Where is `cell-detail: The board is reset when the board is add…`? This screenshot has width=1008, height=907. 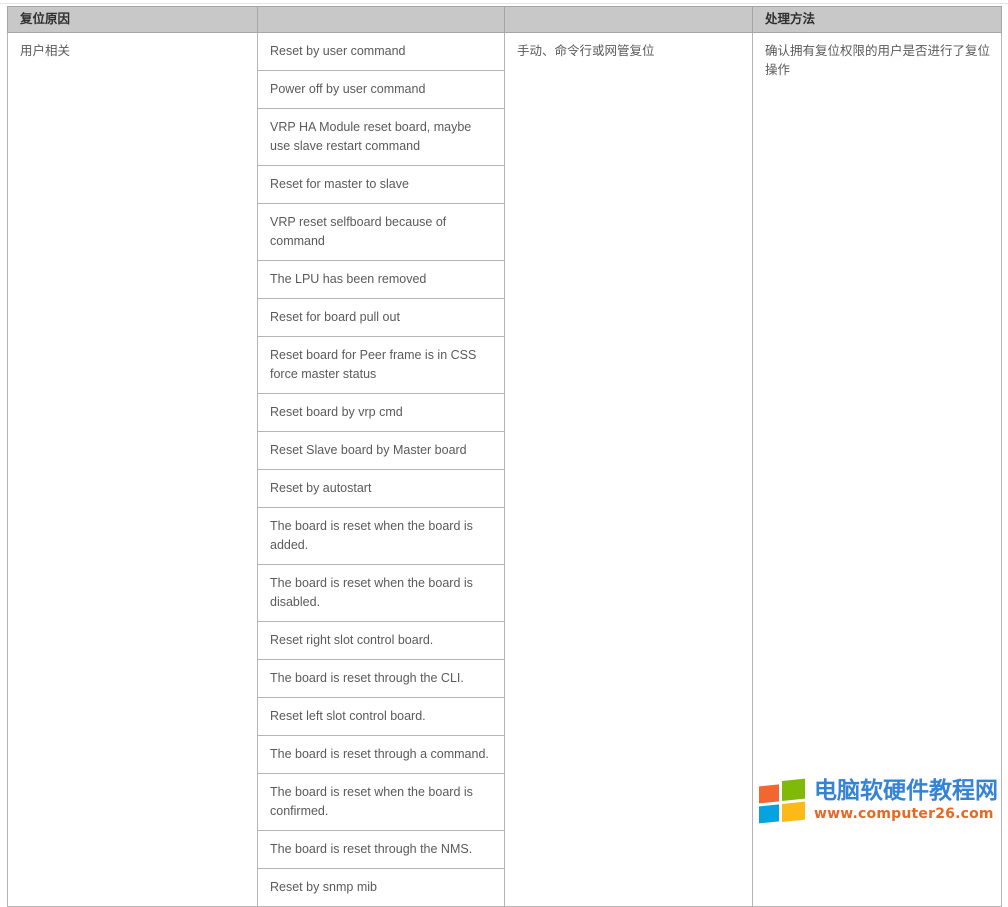
cell-detail: The board is reset when the board is add… is located at coordinates (381, 536).